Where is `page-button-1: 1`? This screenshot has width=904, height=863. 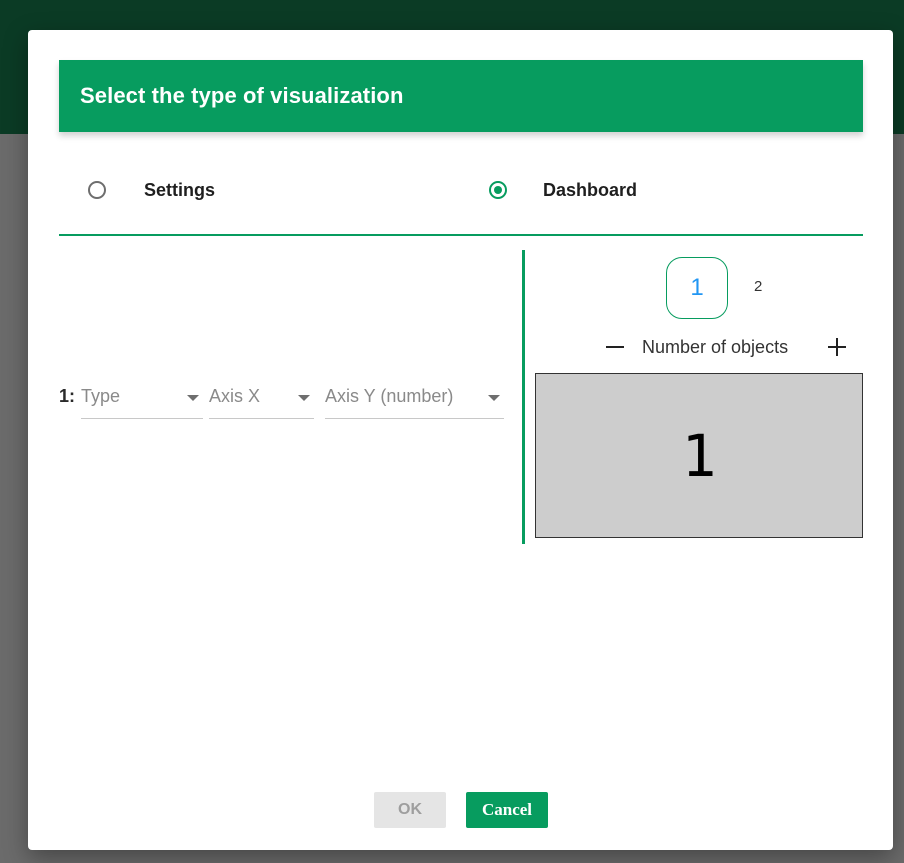 page-button-1: 1 is located at coordinates (697, 288).